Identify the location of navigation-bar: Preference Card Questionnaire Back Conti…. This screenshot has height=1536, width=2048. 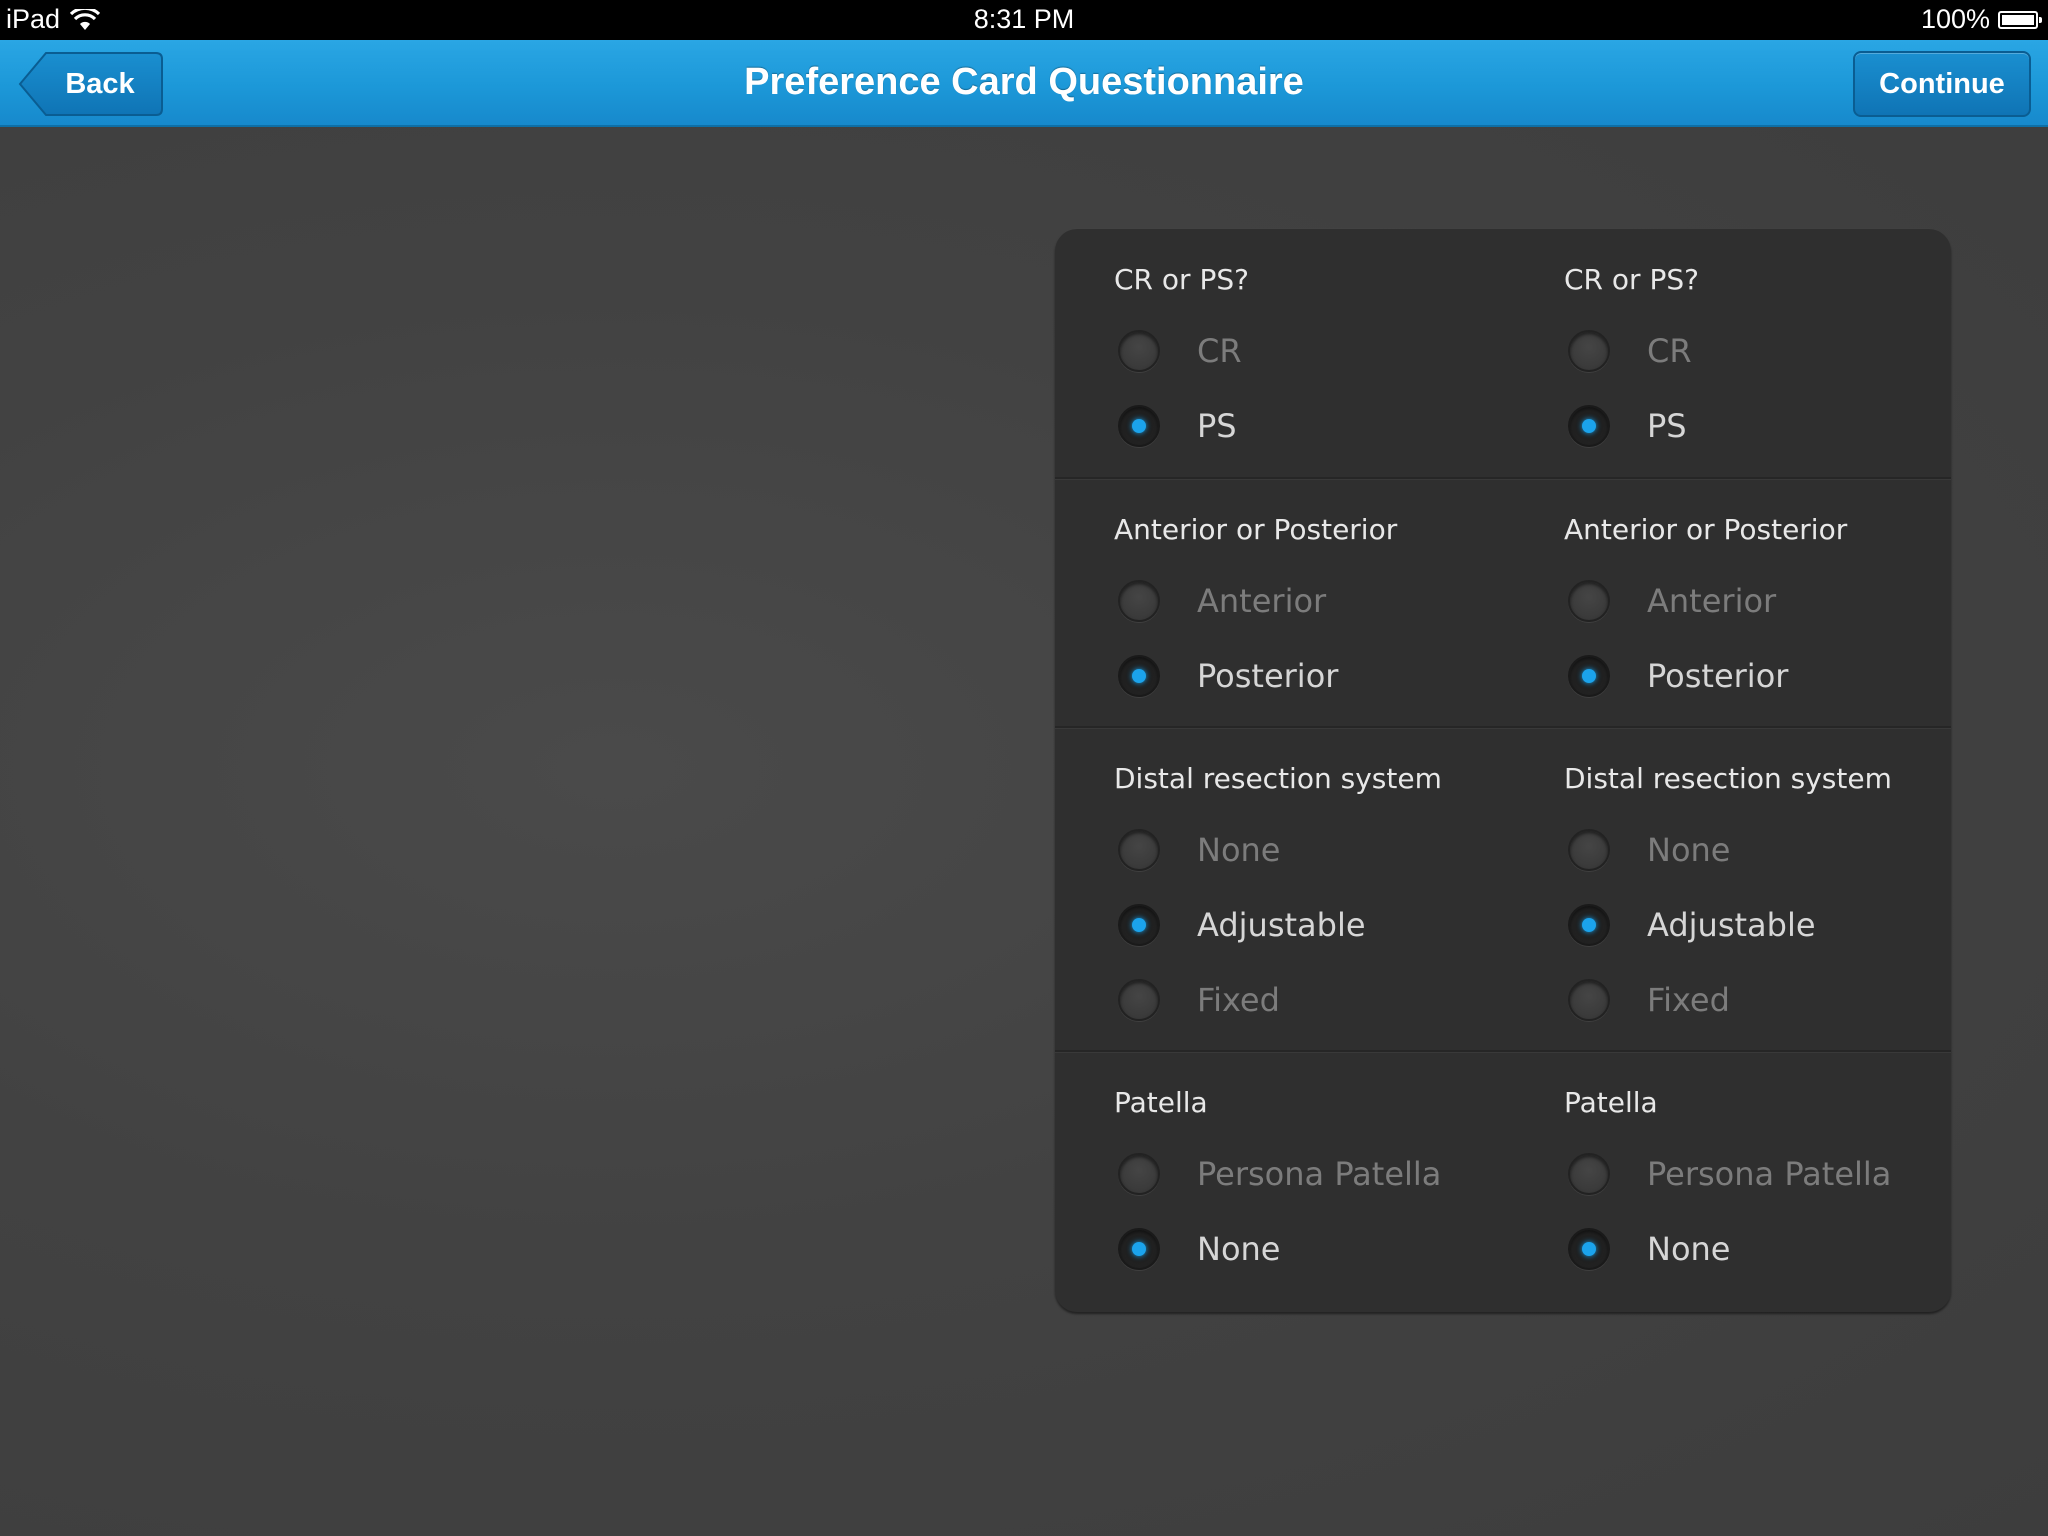
(1024, 83).